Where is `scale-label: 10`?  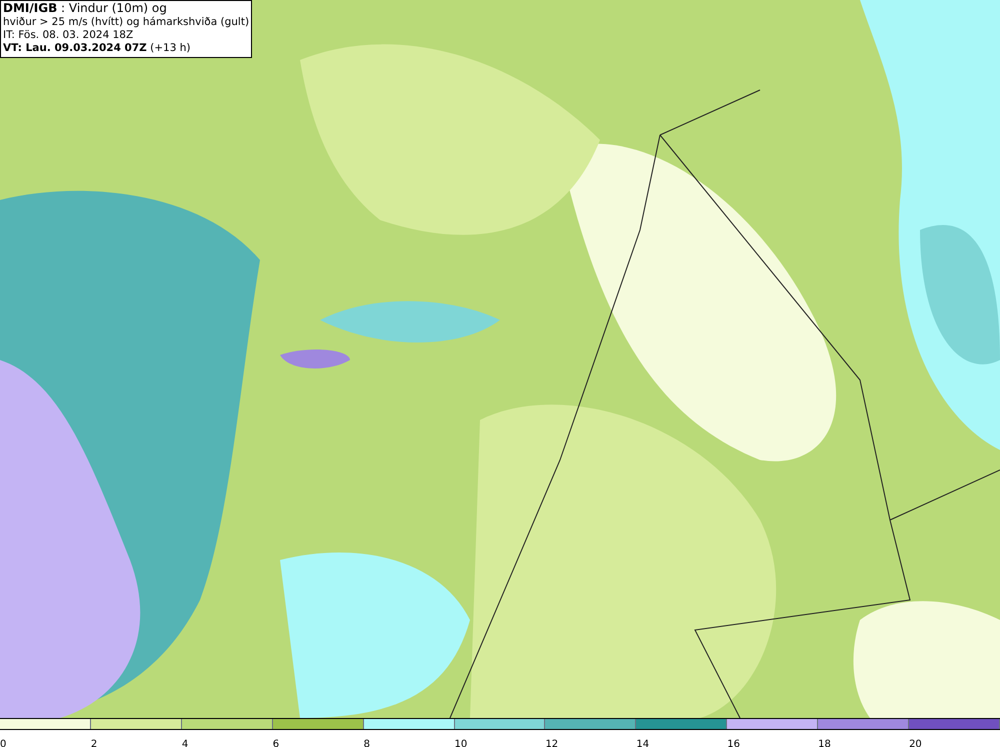 scale-label: 10 is located at coordinates (461, 743).